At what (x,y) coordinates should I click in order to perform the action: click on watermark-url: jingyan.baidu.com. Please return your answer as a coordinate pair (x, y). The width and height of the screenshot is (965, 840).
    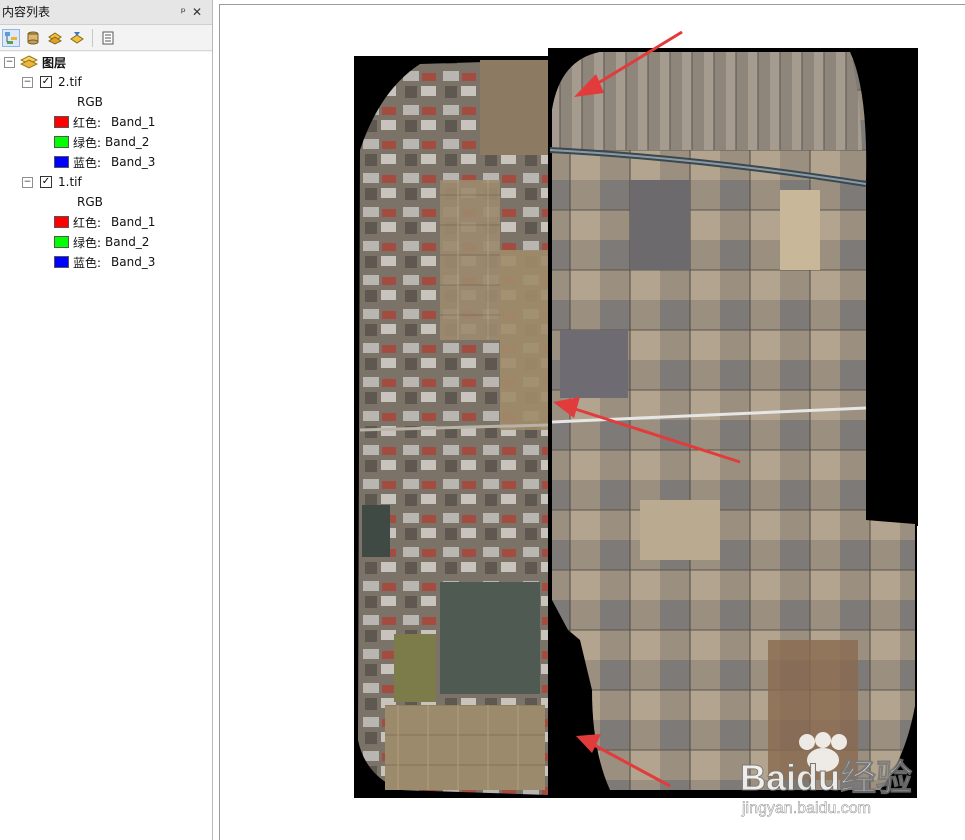
    Looking at the image, I should click on (806, 808).